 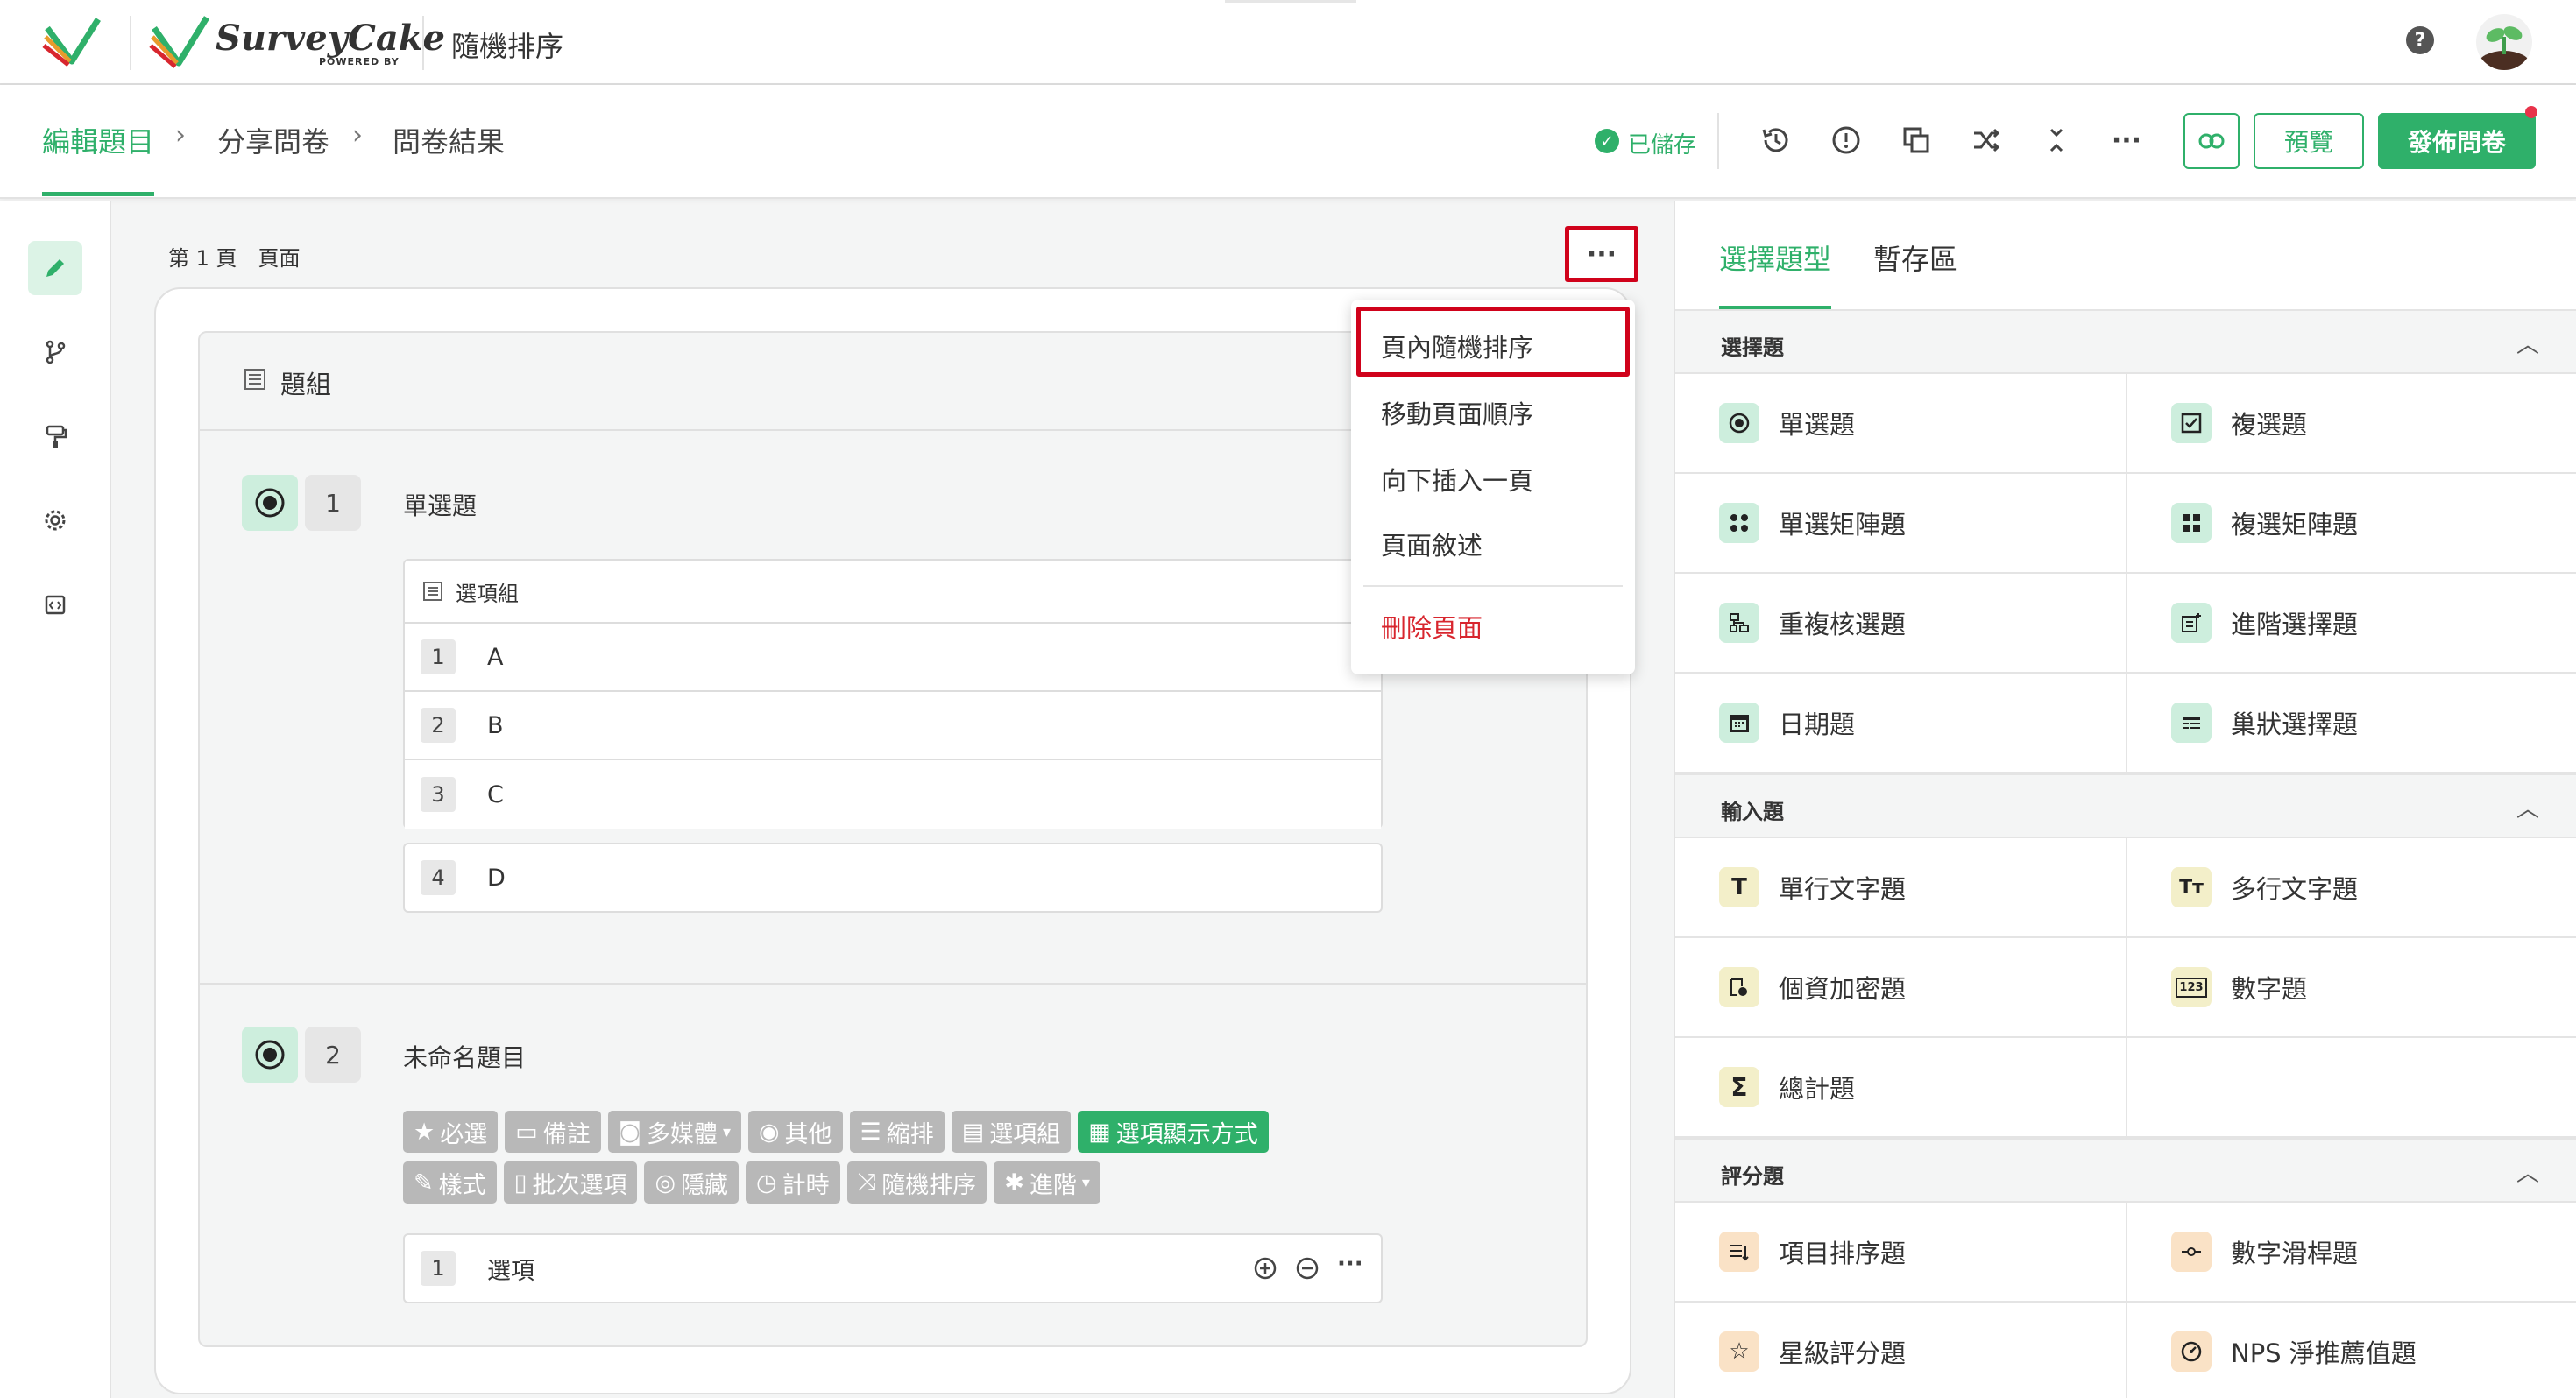 What do you see at coordinates (1843, 525) in the screenshot?
I see `type-label: 單選矩陣題` at bounding box center [1843, 525].